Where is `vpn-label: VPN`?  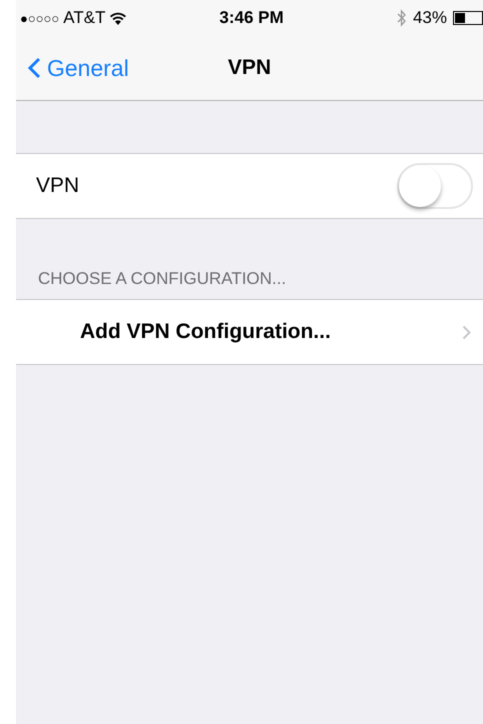
vpn-label: VPN is located at coordinates (58, 186).